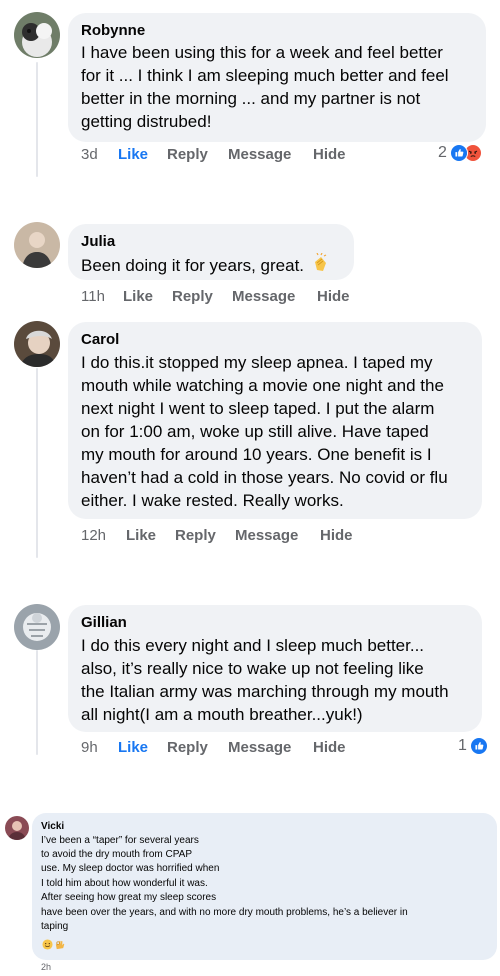 Image resolution: width=500 pixels, height=976 pixels. What do you see at coordinates (93, 296) in the screenshot?
I see `timestamp: 11h` at bounding box center [93, 296].